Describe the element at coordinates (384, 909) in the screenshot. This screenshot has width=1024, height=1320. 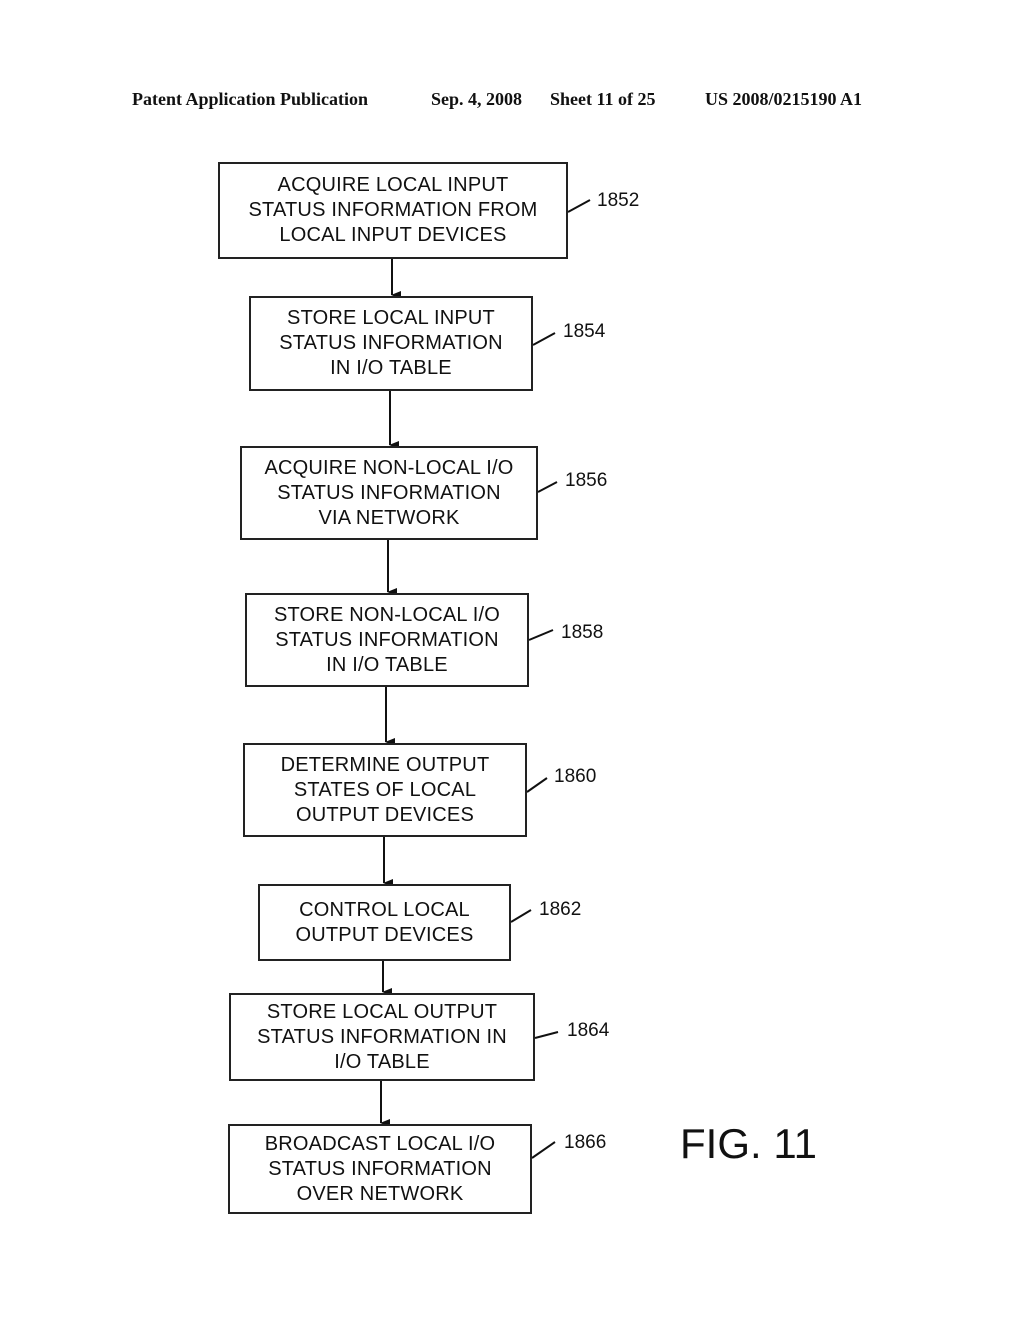
I see `step-line: CONTROL LOCAL` at that location.